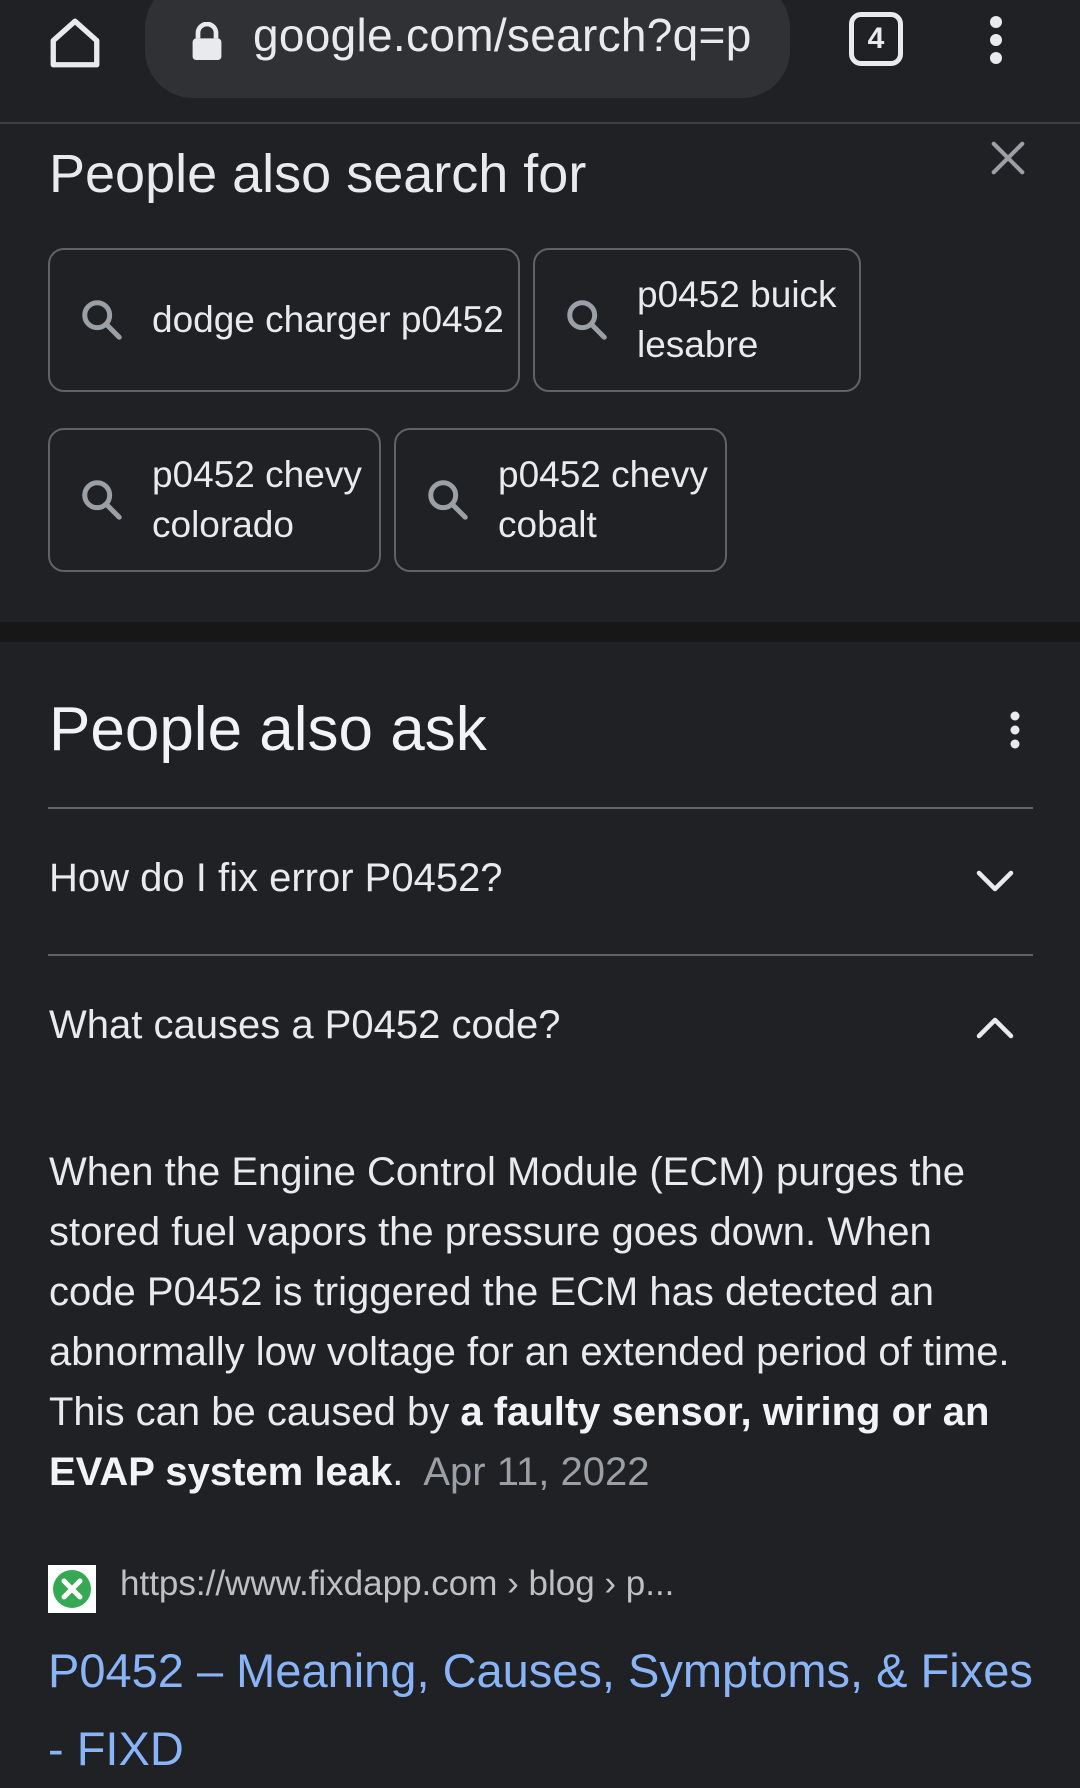  What do you see at coordinates (540, 632) in the screenshot?
I see `section-divider` at bounding box center [540, 632].